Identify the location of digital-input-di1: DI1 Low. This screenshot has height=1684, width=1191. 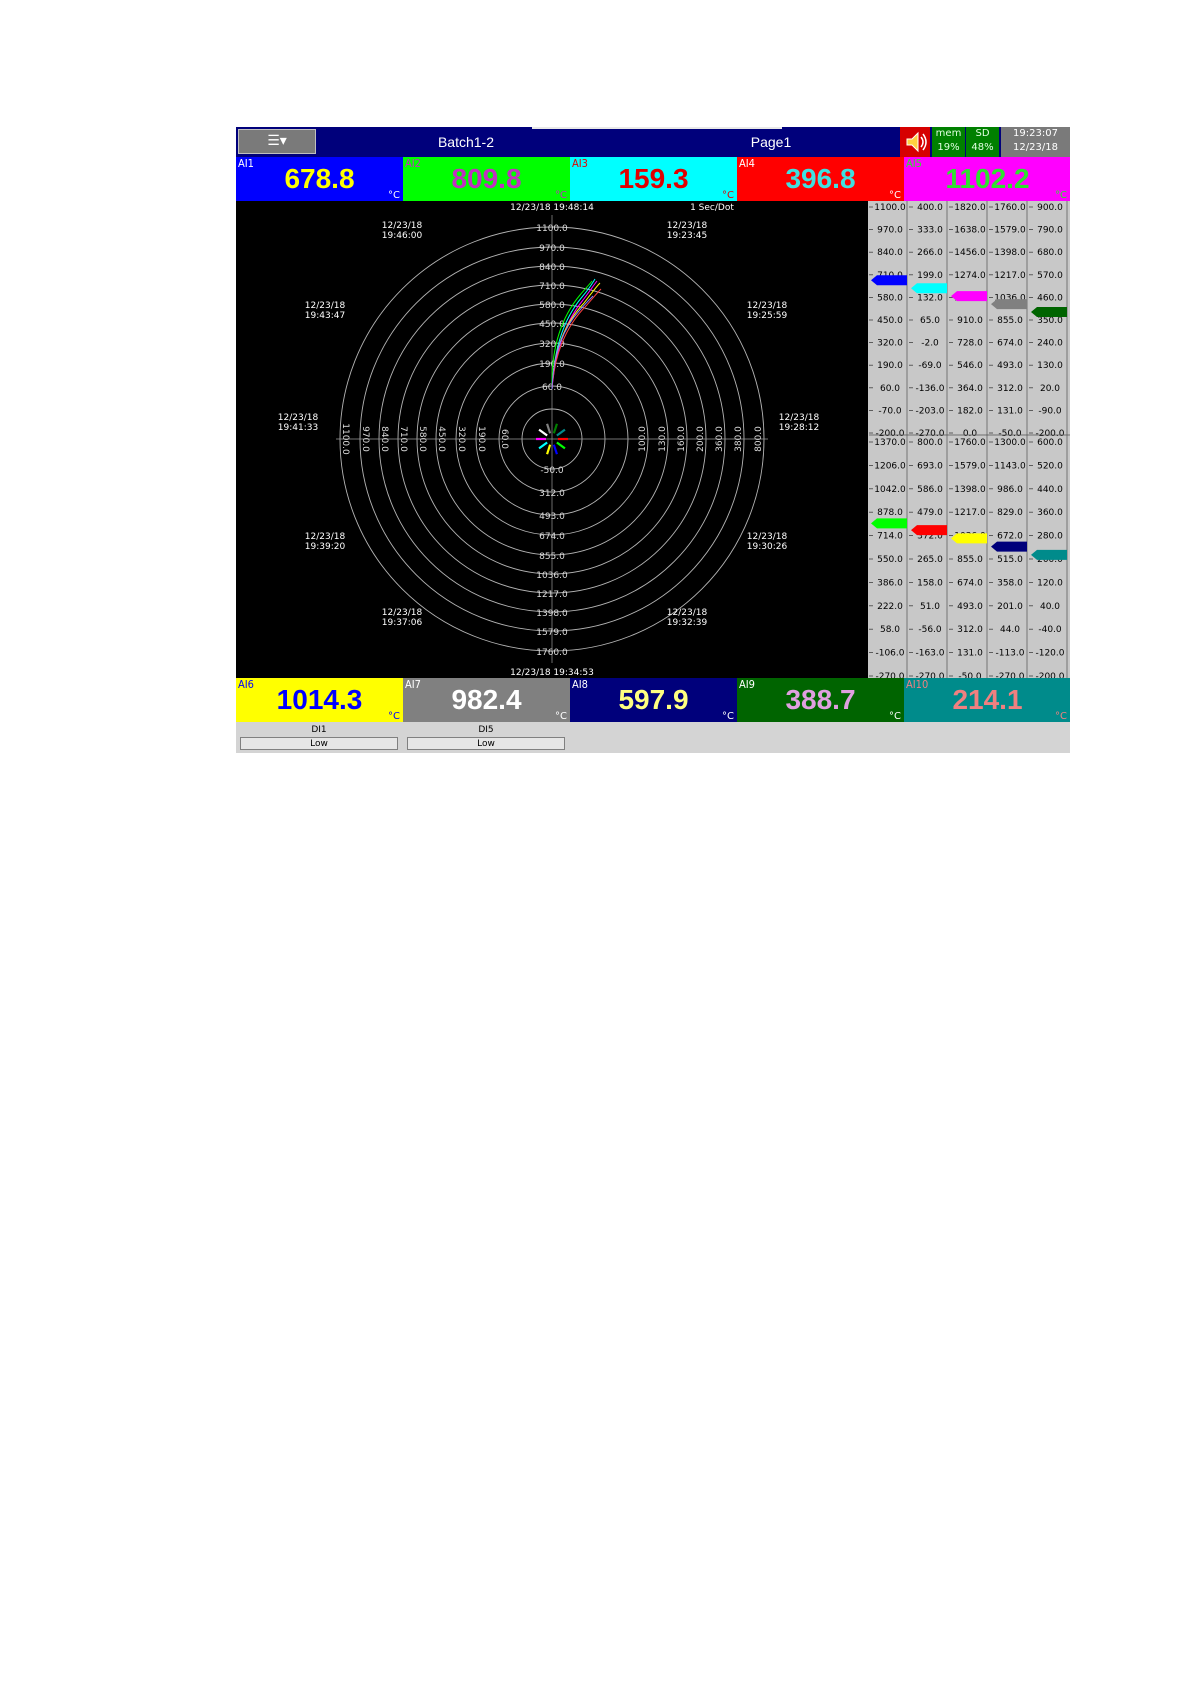
(319, 737).